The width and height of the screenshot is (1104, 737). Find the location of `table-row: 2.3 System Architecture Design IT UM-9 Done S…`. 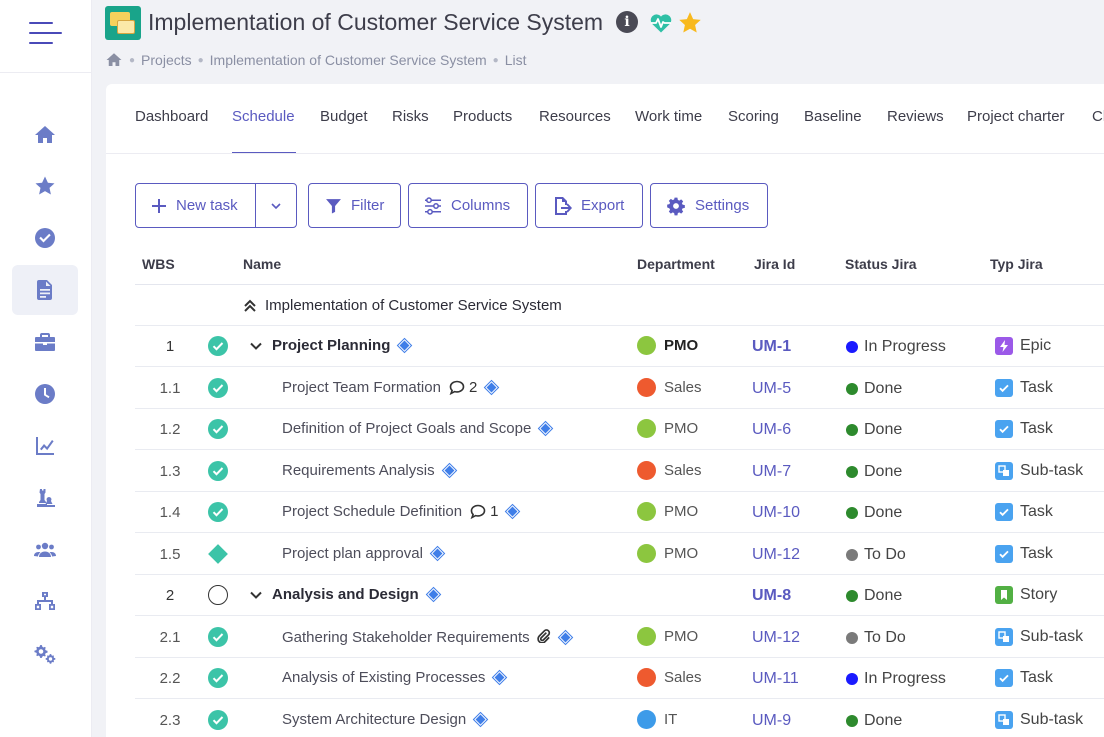

table-row: 2.3 System Architecture Design IT UM-9 Done S… is located at coordinates (619, 718).